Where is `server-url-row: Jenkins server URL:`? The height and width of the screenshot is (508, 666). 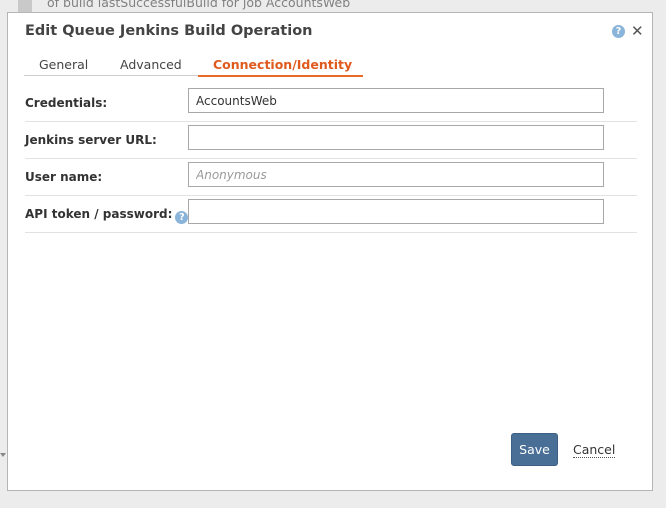
server-url-row: Jenkins server URL: is located at coordinates (331, 140).